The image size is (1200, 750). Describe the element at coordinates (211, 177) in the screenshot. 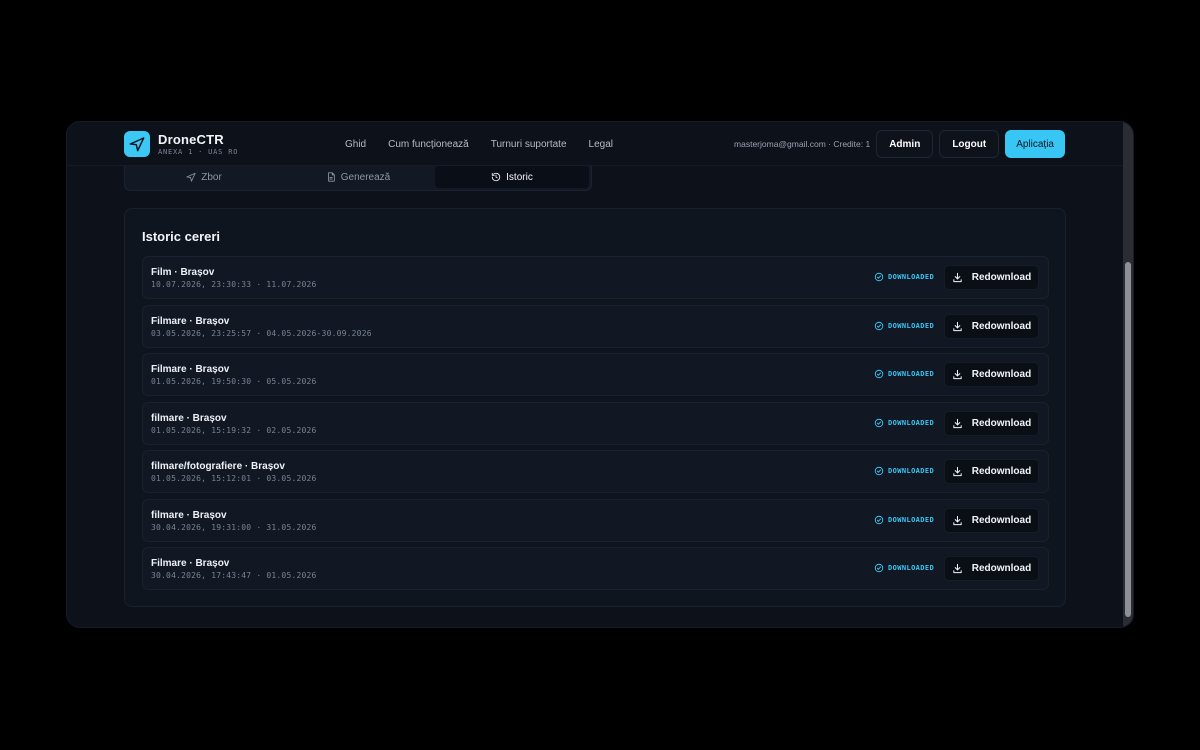

I see `tab-zbor-label: Zbor` at that location.